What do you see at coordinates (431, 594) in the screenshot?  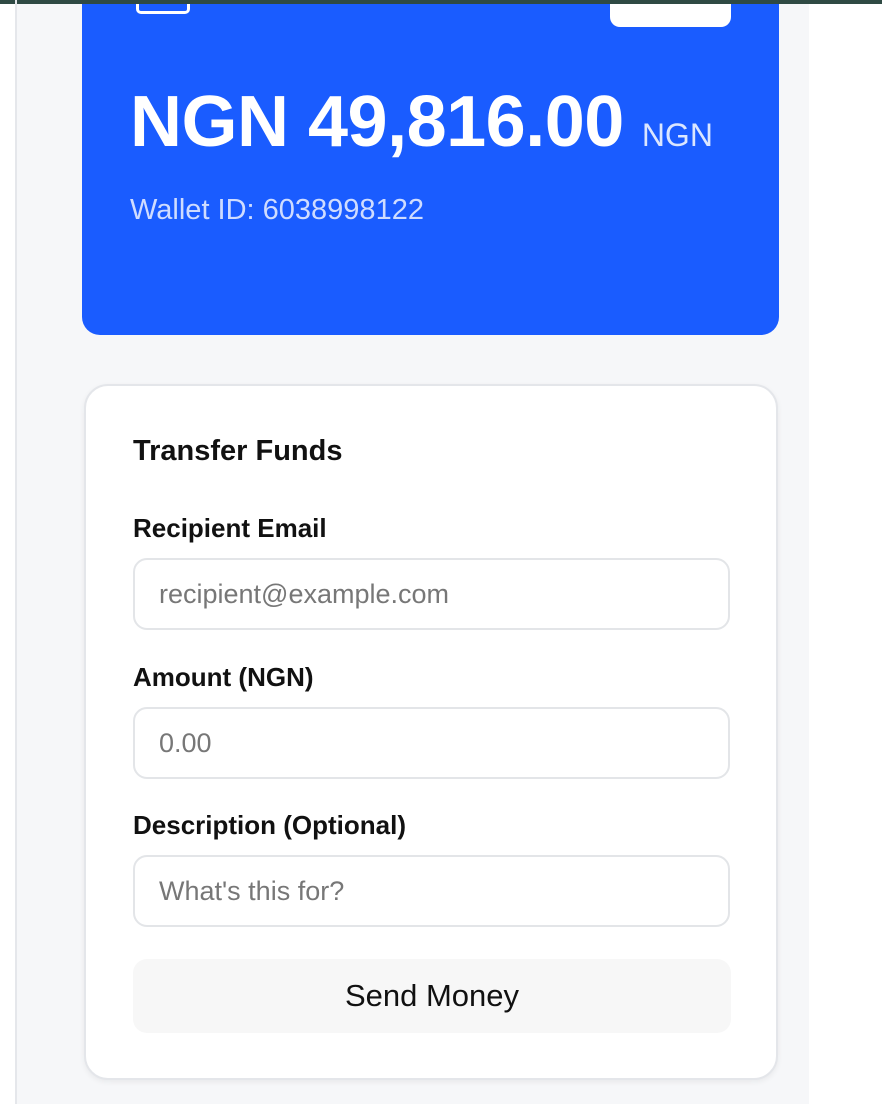 I see `recipient-email-input` at bounding box center [431, 594].